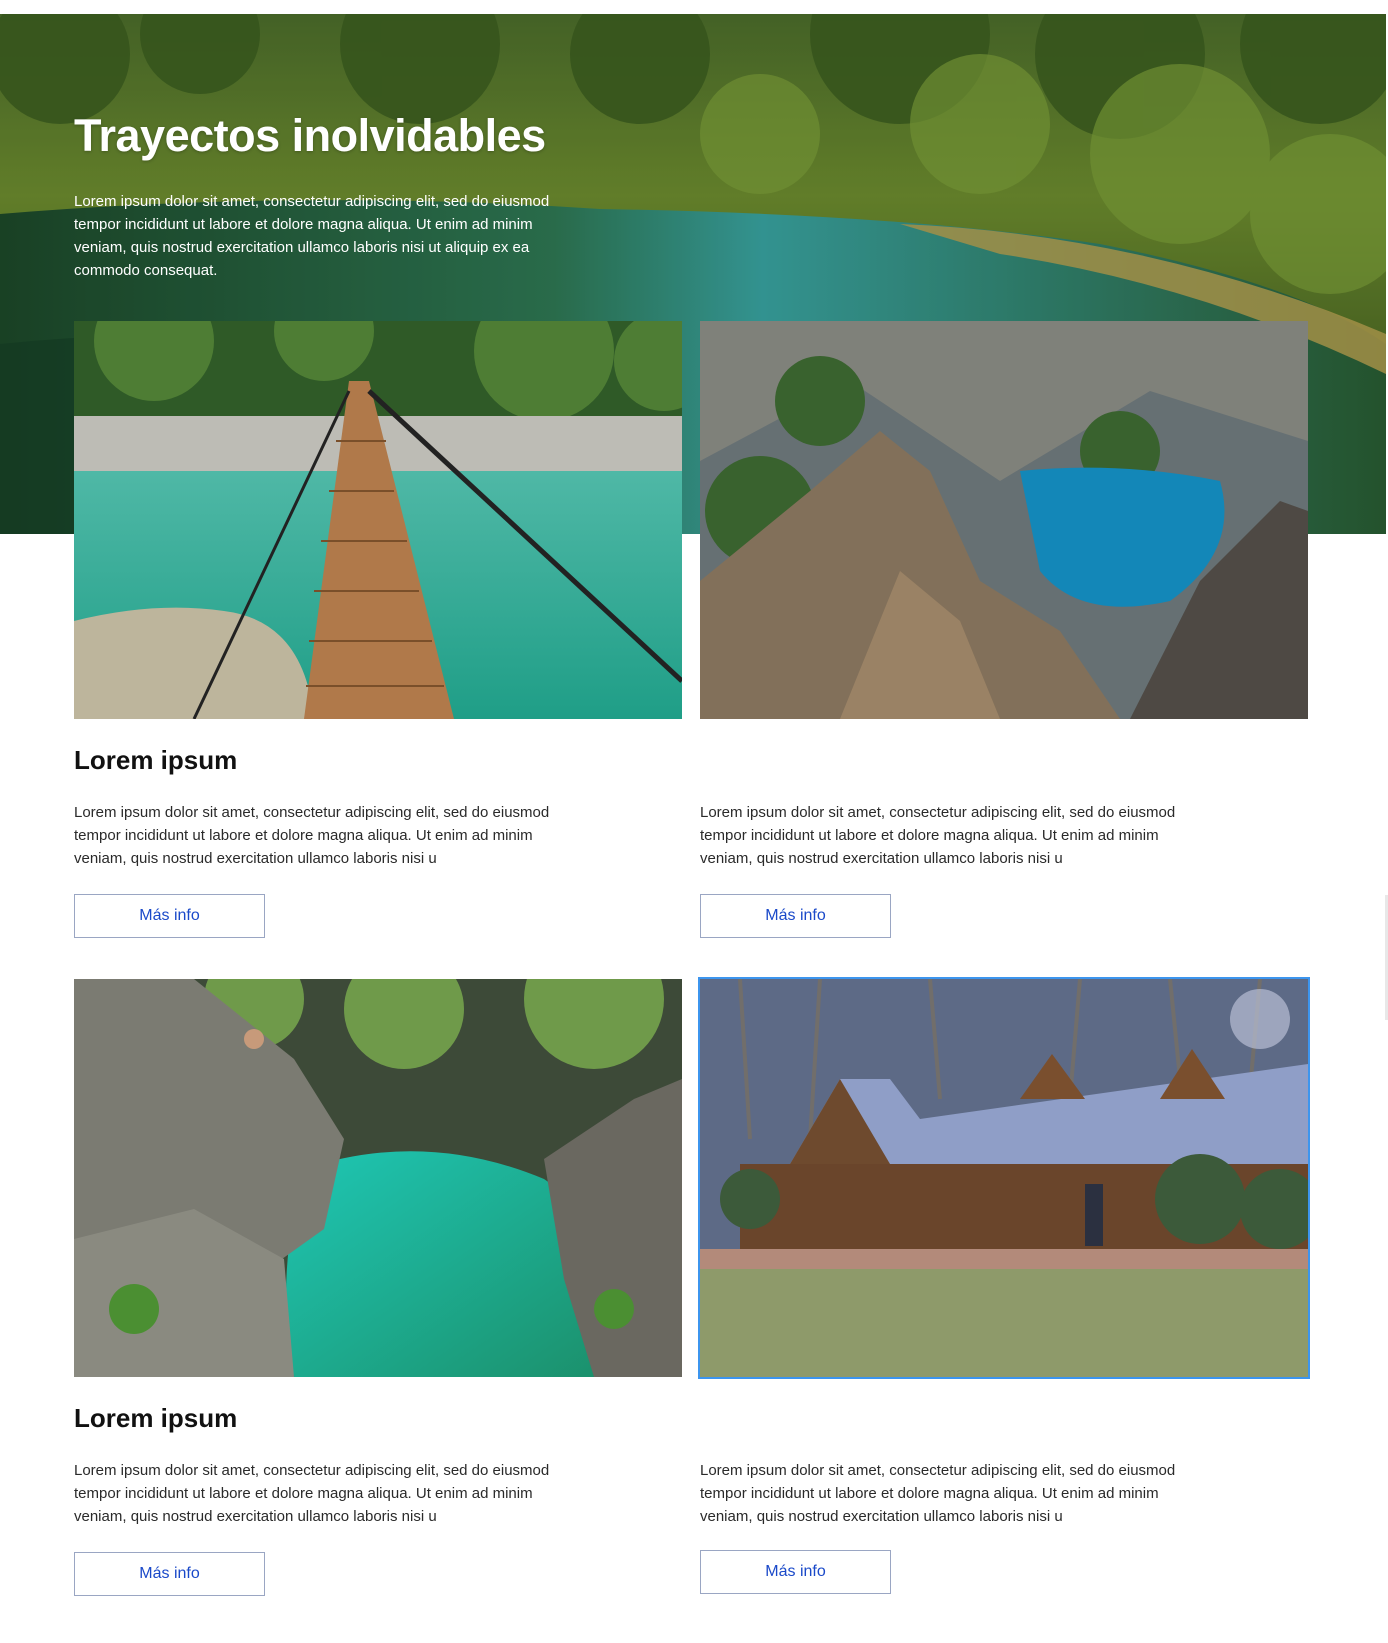 The image size is (1388, 1643). I want to click on card-image-gorge, so click(378, 1178).